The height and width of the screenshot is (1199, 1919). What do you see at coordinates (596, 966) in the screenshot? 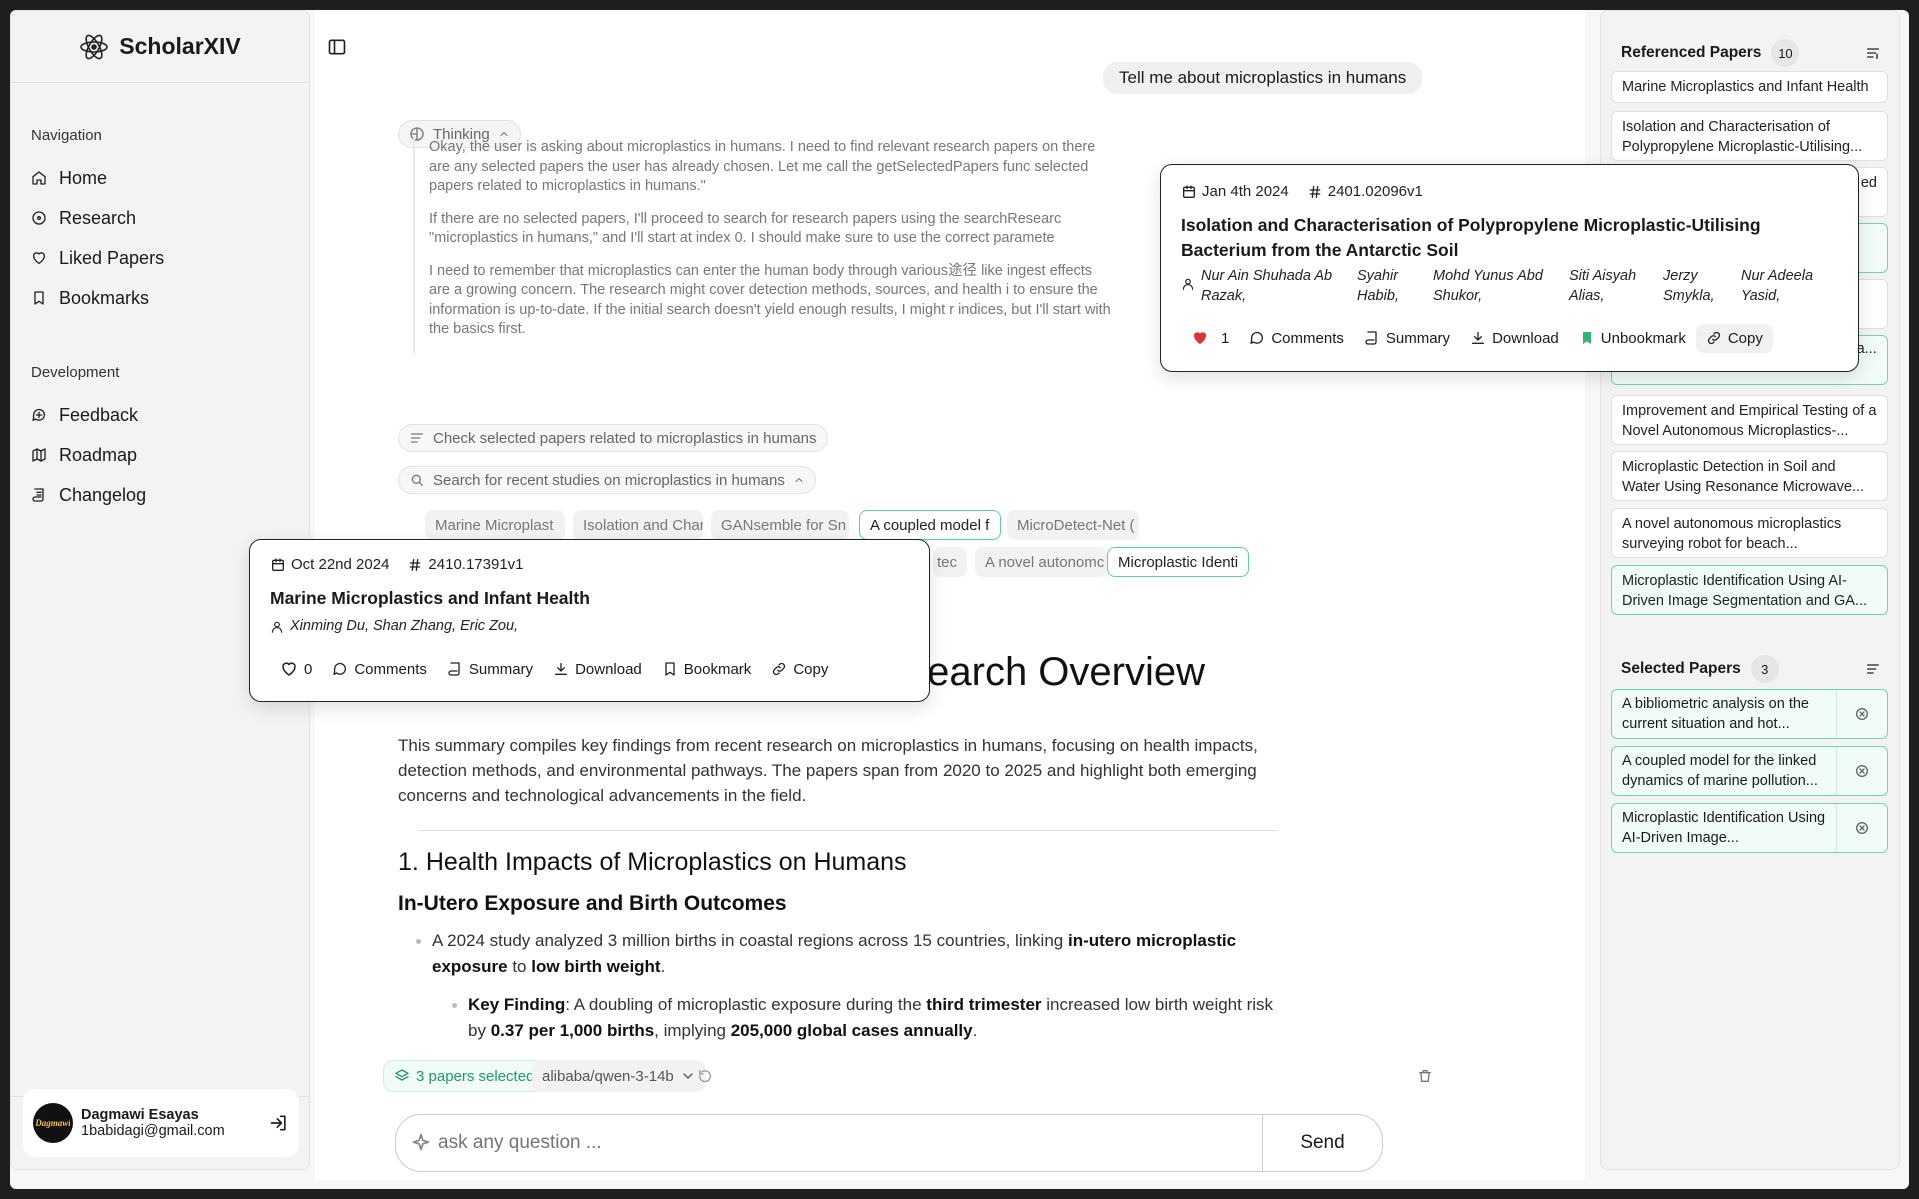
I see `bold-text: low birth weight` at bounding box center [596, 966].